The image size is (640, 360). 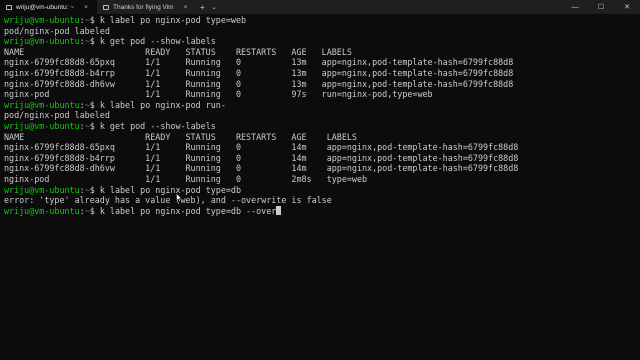 I want to click on mouse-pointer-icon, so click(x=179, y=197).